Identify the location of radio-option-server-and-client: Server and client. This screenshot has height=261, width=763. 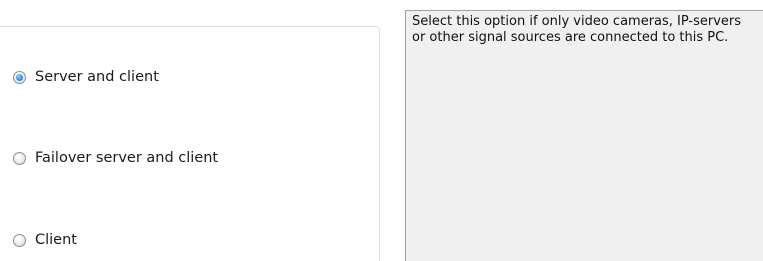
(86, 77).